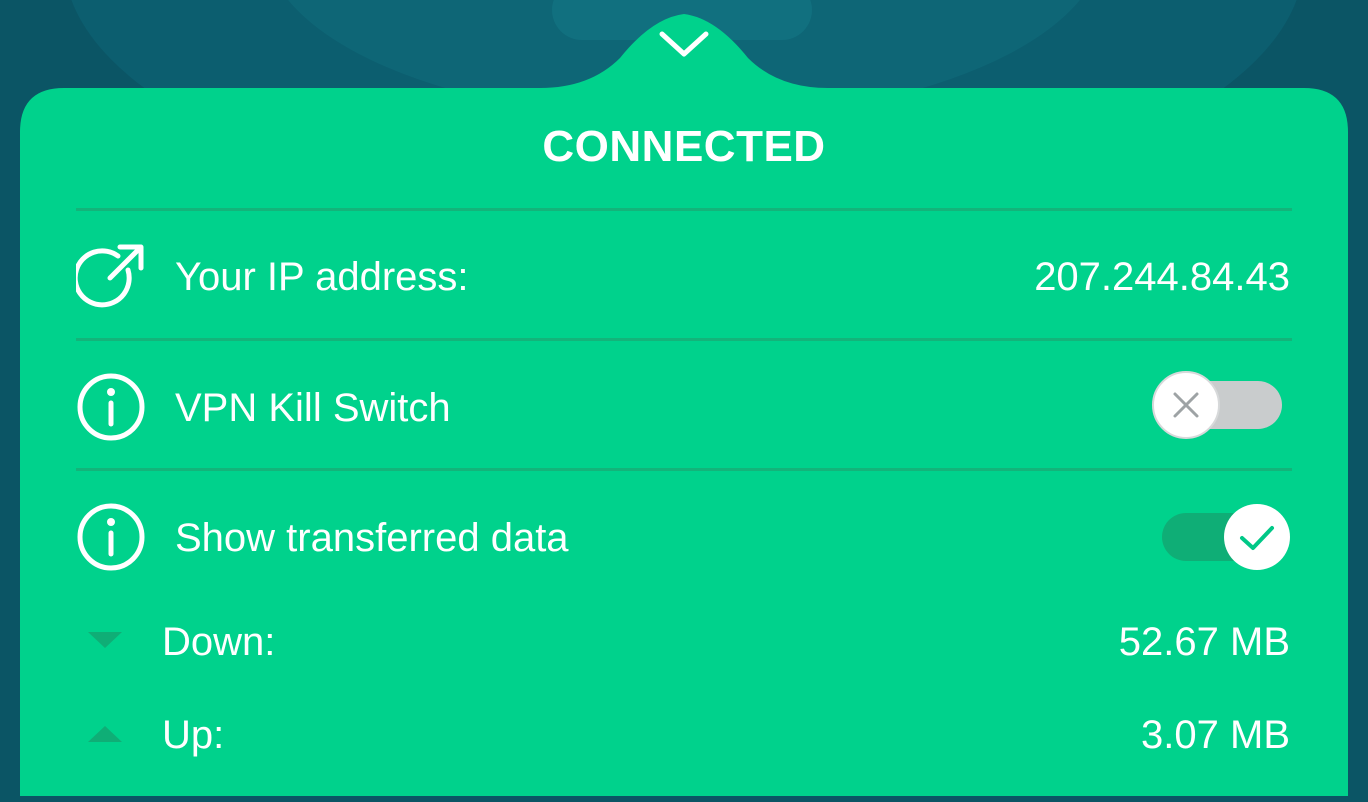  Describe the element at coordinates (322, 277) in the screenshot. I see `ip-address-label: Your IP address:` at that location.